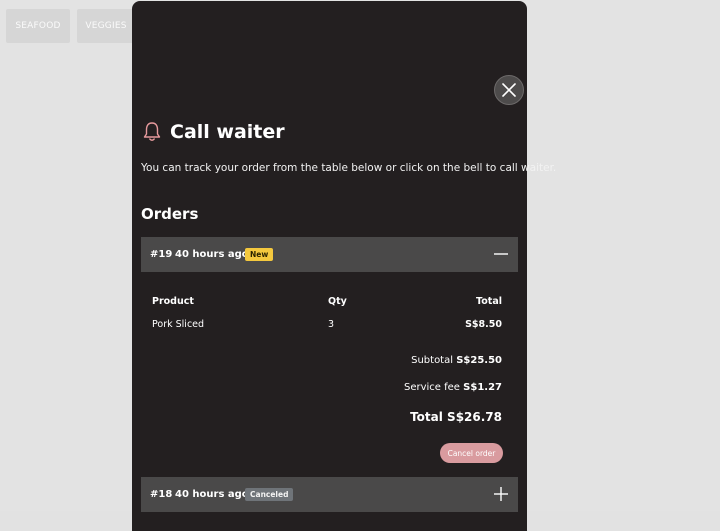 The height and width of the screenshot is (531, 720). What do you see at coordinates (161, 254) in the screenshot?
I see `order-number: #19` at bounding box center [161, 254].